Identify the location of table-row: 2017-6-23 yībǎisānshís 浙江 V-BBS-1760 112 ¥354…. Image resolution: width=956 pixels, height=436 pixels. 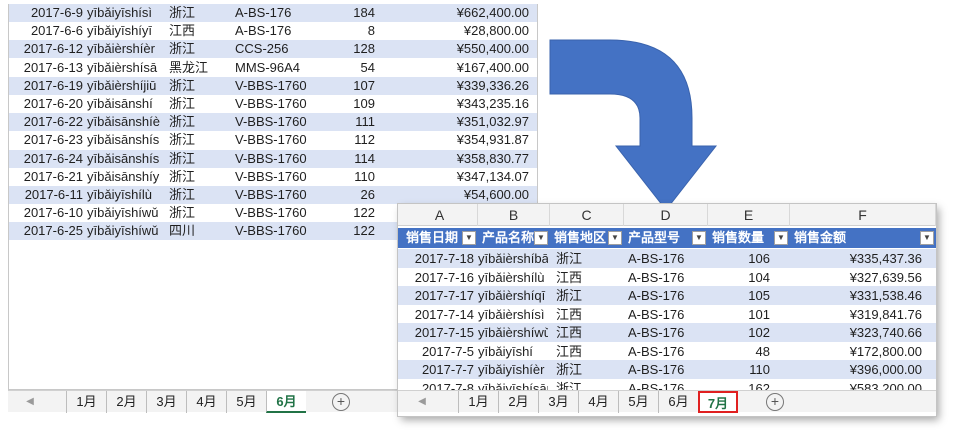
(273, 140).